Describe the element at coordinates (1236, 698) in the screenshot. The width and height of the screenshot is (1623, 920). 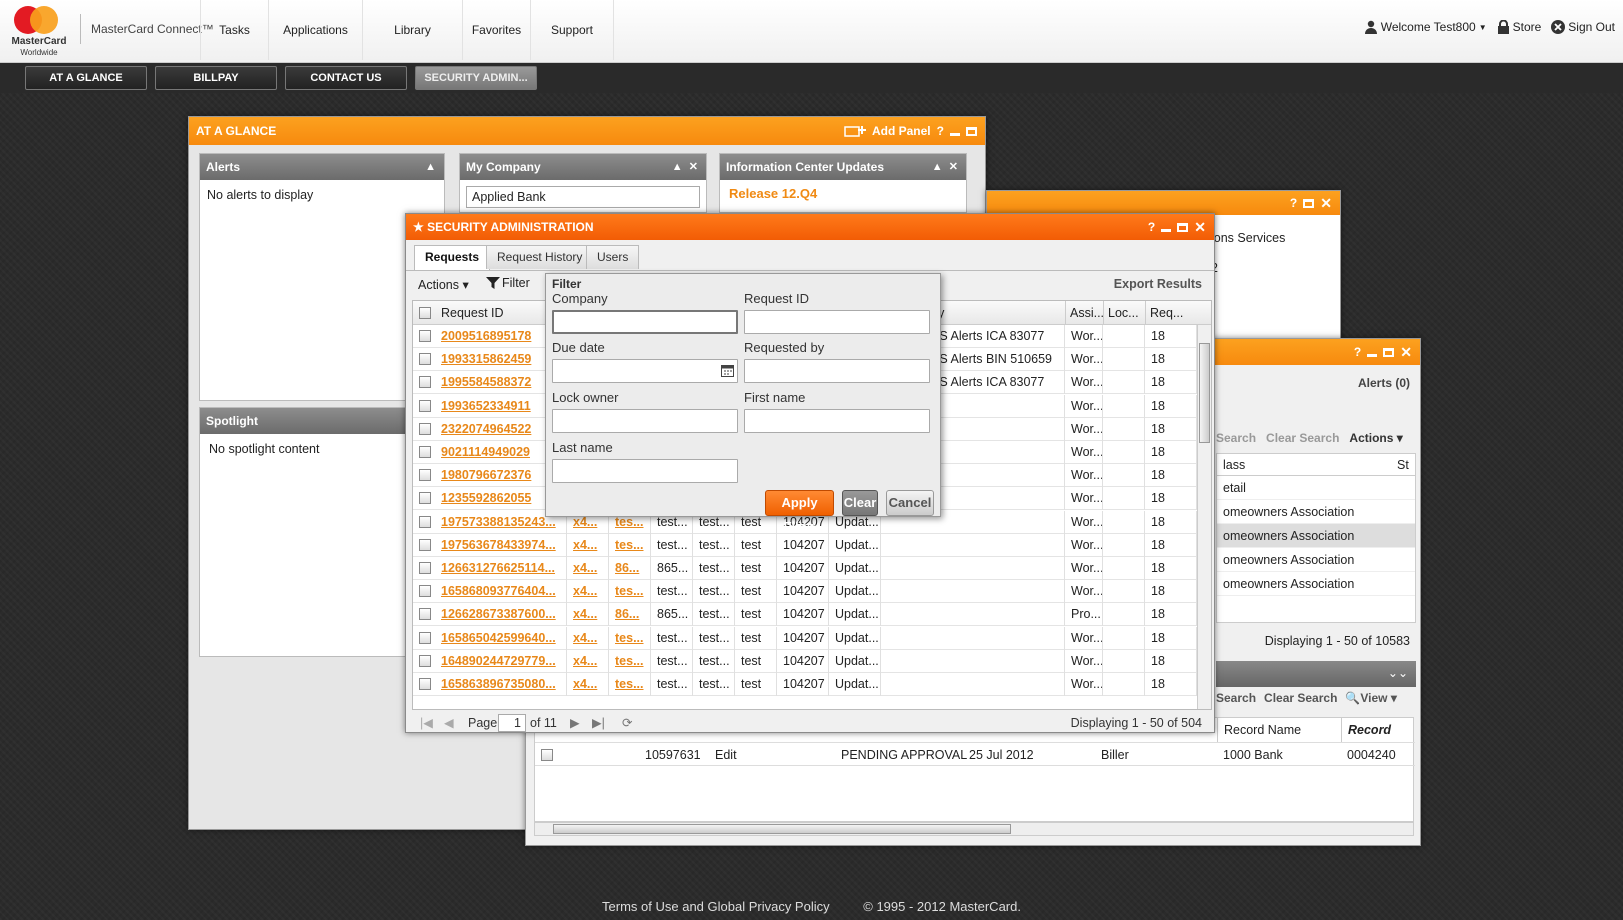
I see `search-link-2: Search` at that location.